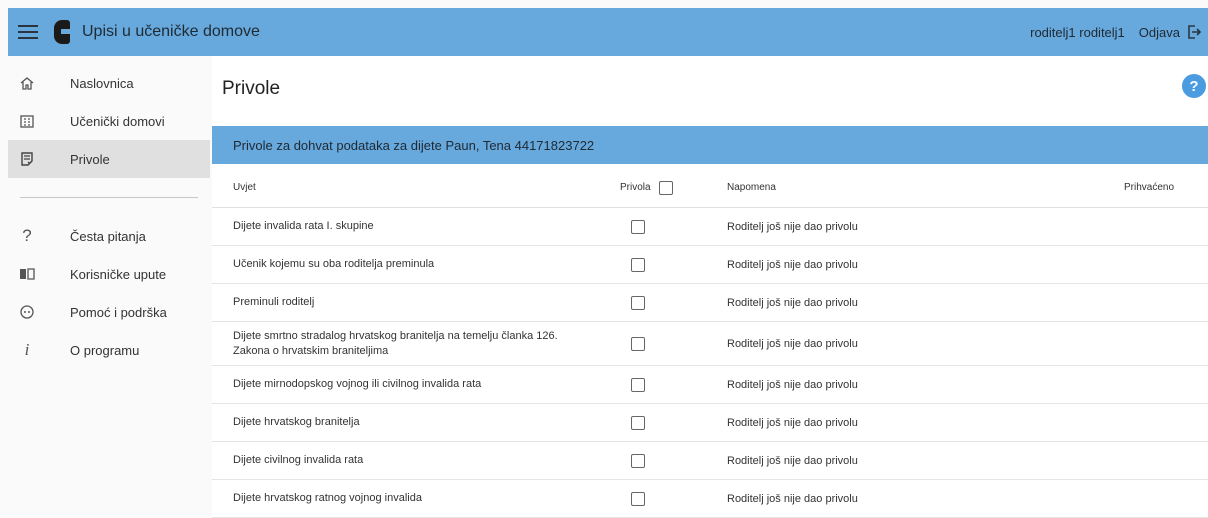 This screenshot has height=518, width=1208. What do you see at coordinates (27, 159) in the screenshot?
I see `document-check-icon` at bounding box center [27, 159].